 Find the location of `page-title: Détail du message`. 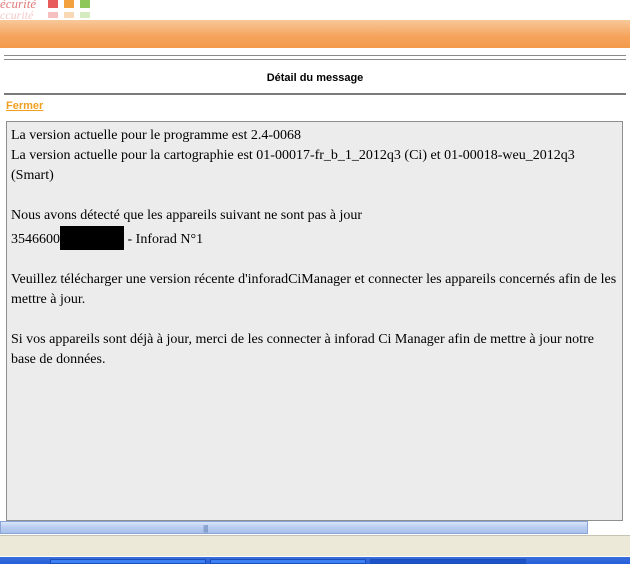

page-title: Détail du message is located at coordinates (315, 78).